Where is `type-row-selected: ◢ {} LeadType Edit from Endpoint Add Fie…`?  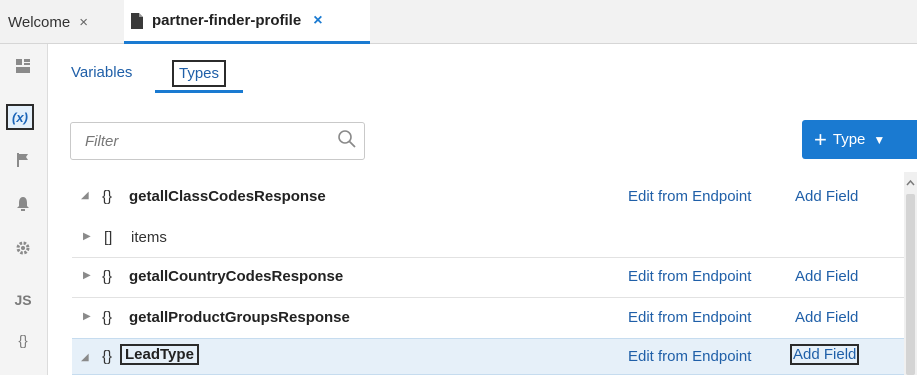 type-row-selected: ◢ {} LeadType Edit from Endpoint Add Fie… is located at coordinates (488, 356).